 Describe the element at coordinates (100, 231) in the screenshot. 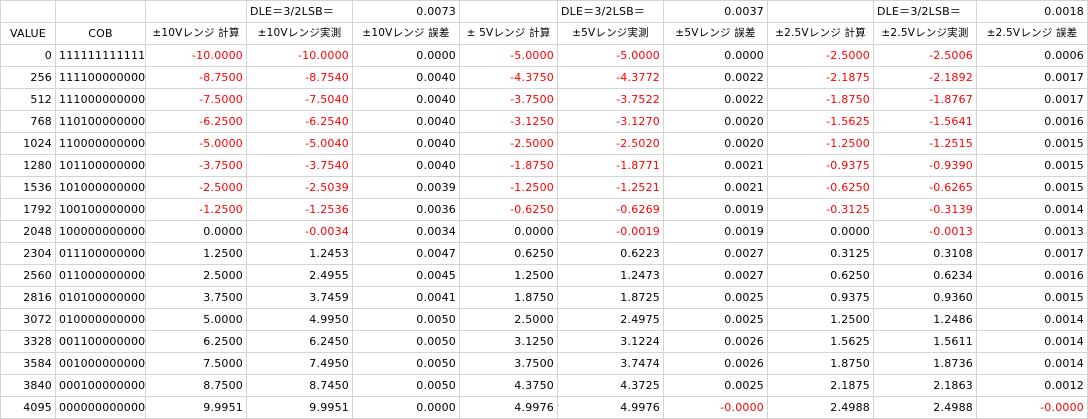

I see `cob-cell: 100000000000` at that location.